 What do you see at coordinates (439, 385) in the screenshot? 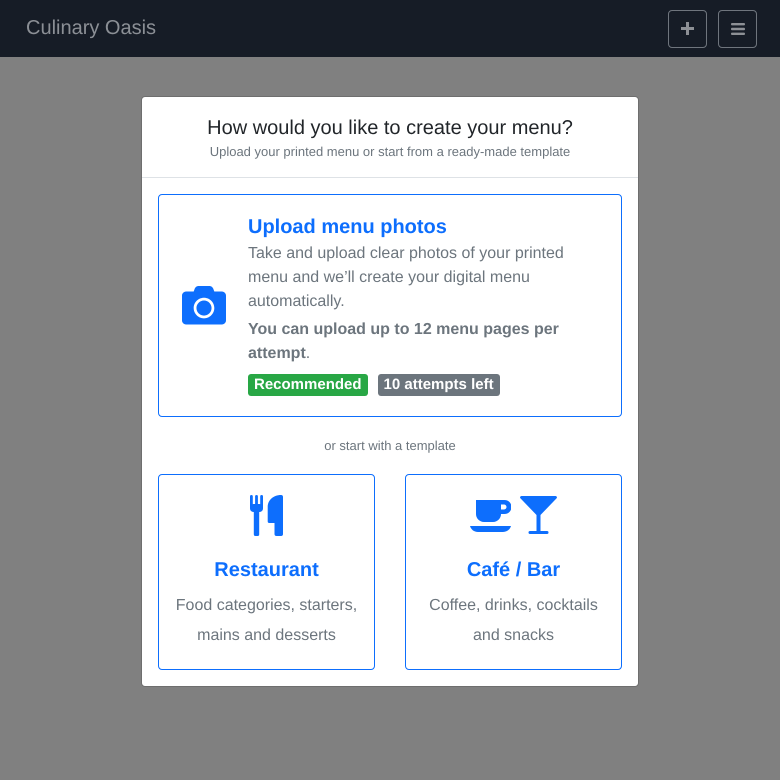
I see `status-badge: 10 attempts left` at bounding box center [439, 385].